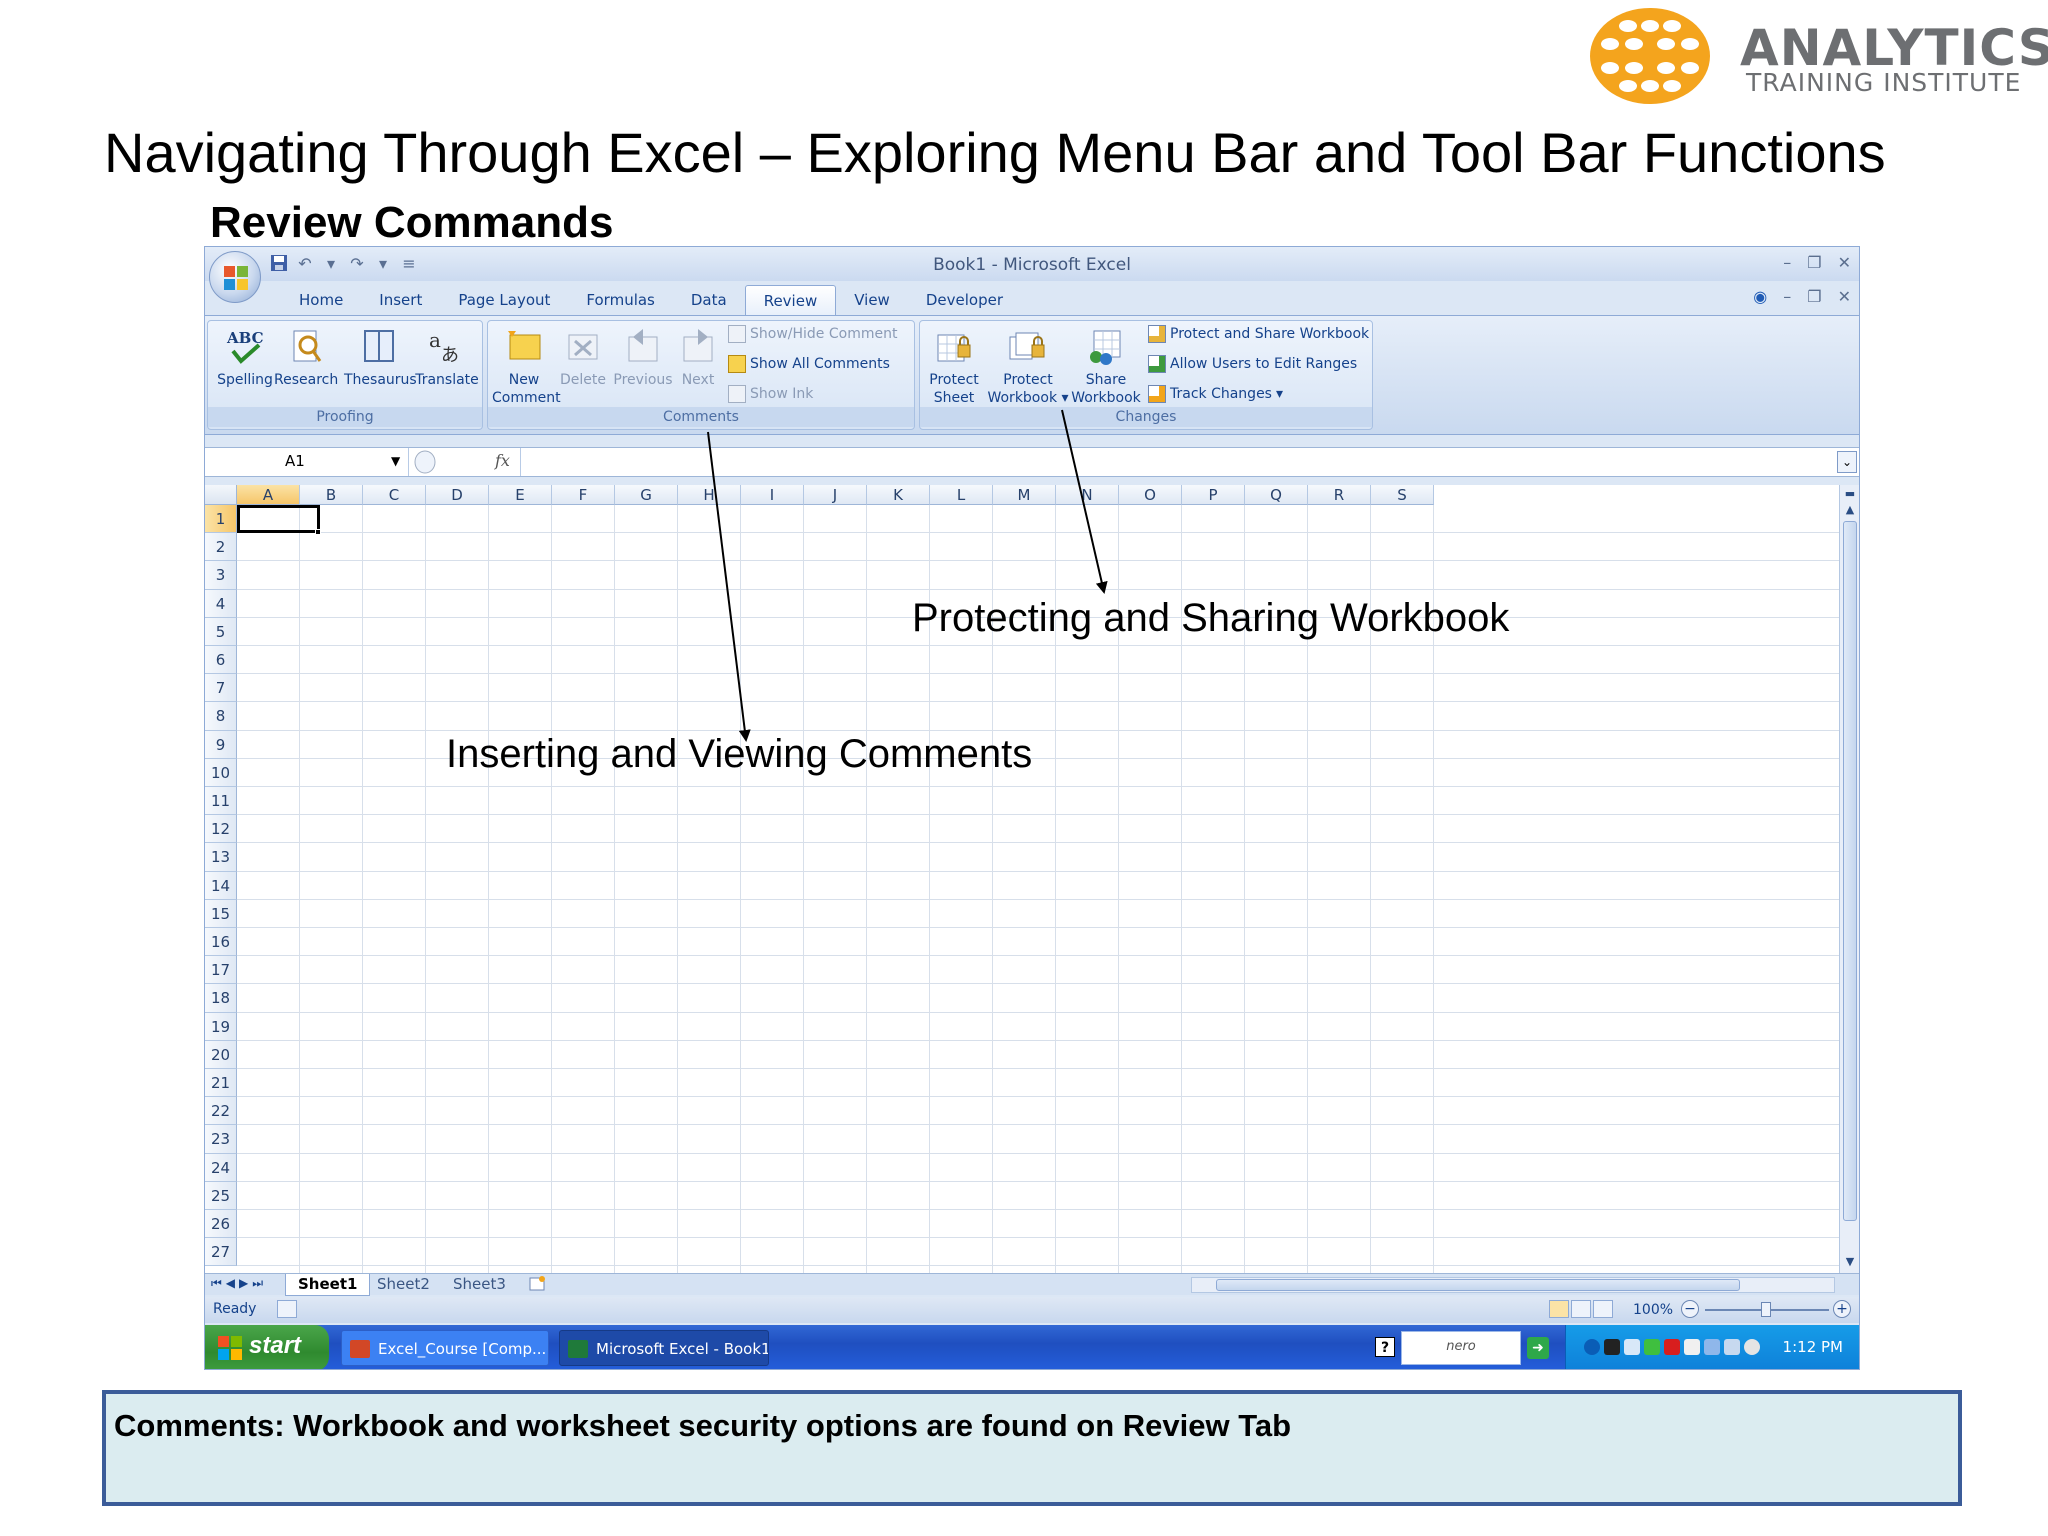  I want to click on close-icon: ✕, so click(1844, 296).